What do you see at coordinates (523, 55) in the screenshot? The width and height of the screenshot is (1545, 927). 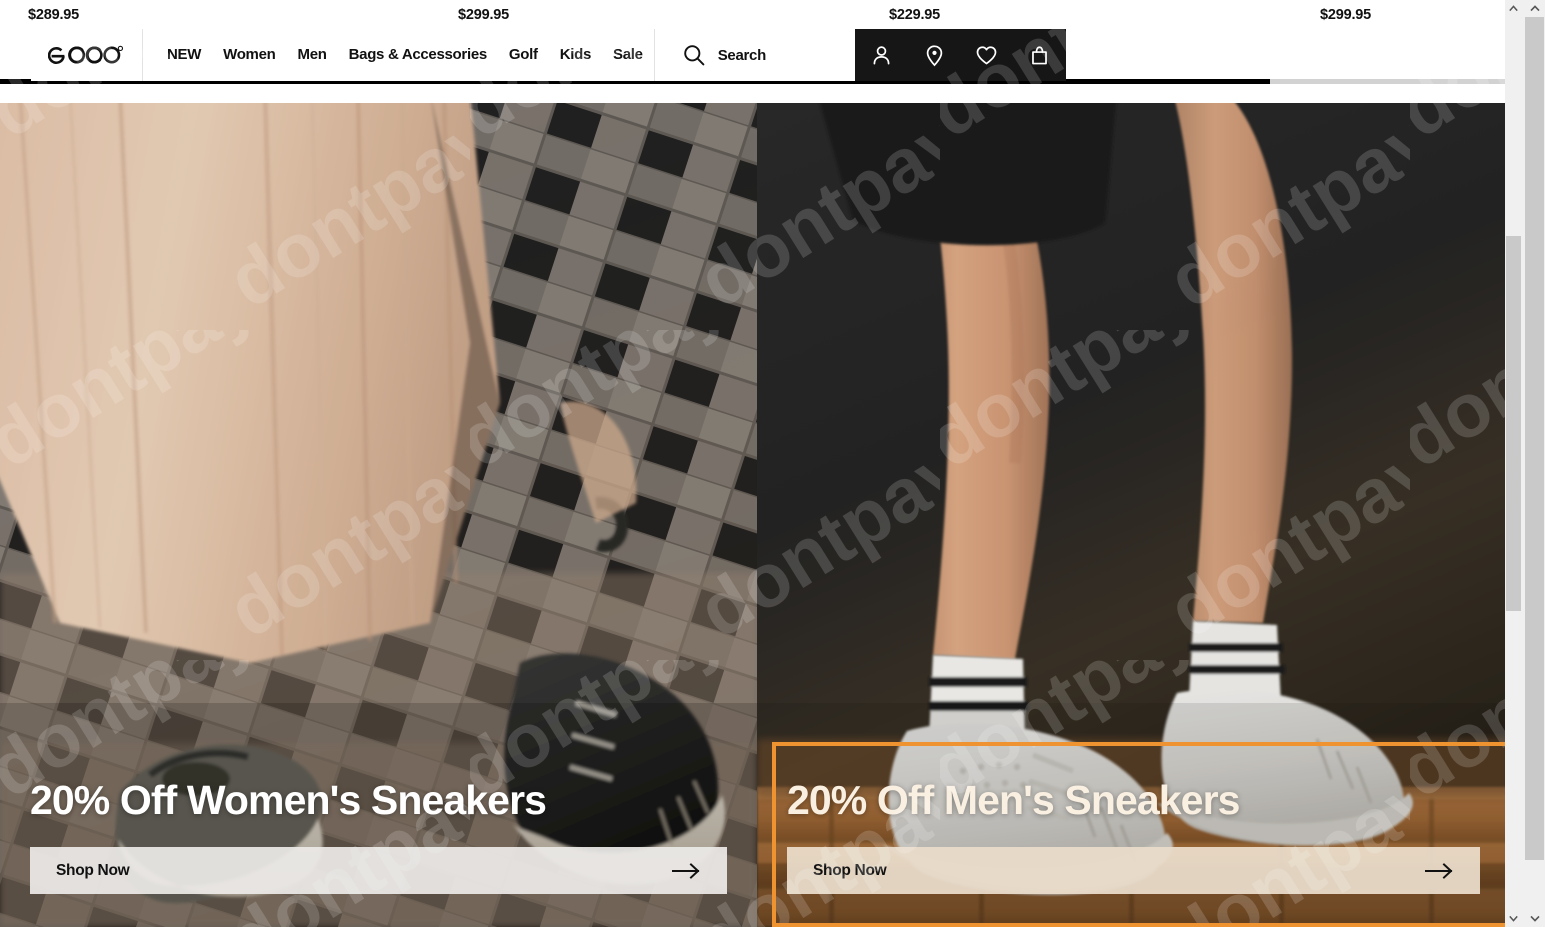 I see `nav-golf: Golf` at bounding box center [523, 55].